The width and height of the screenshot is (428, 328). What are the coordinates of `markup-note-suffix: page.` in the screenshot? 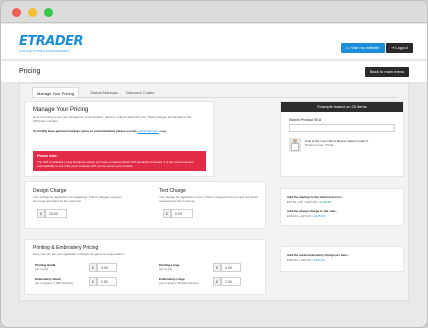 It's located at (163, 131).